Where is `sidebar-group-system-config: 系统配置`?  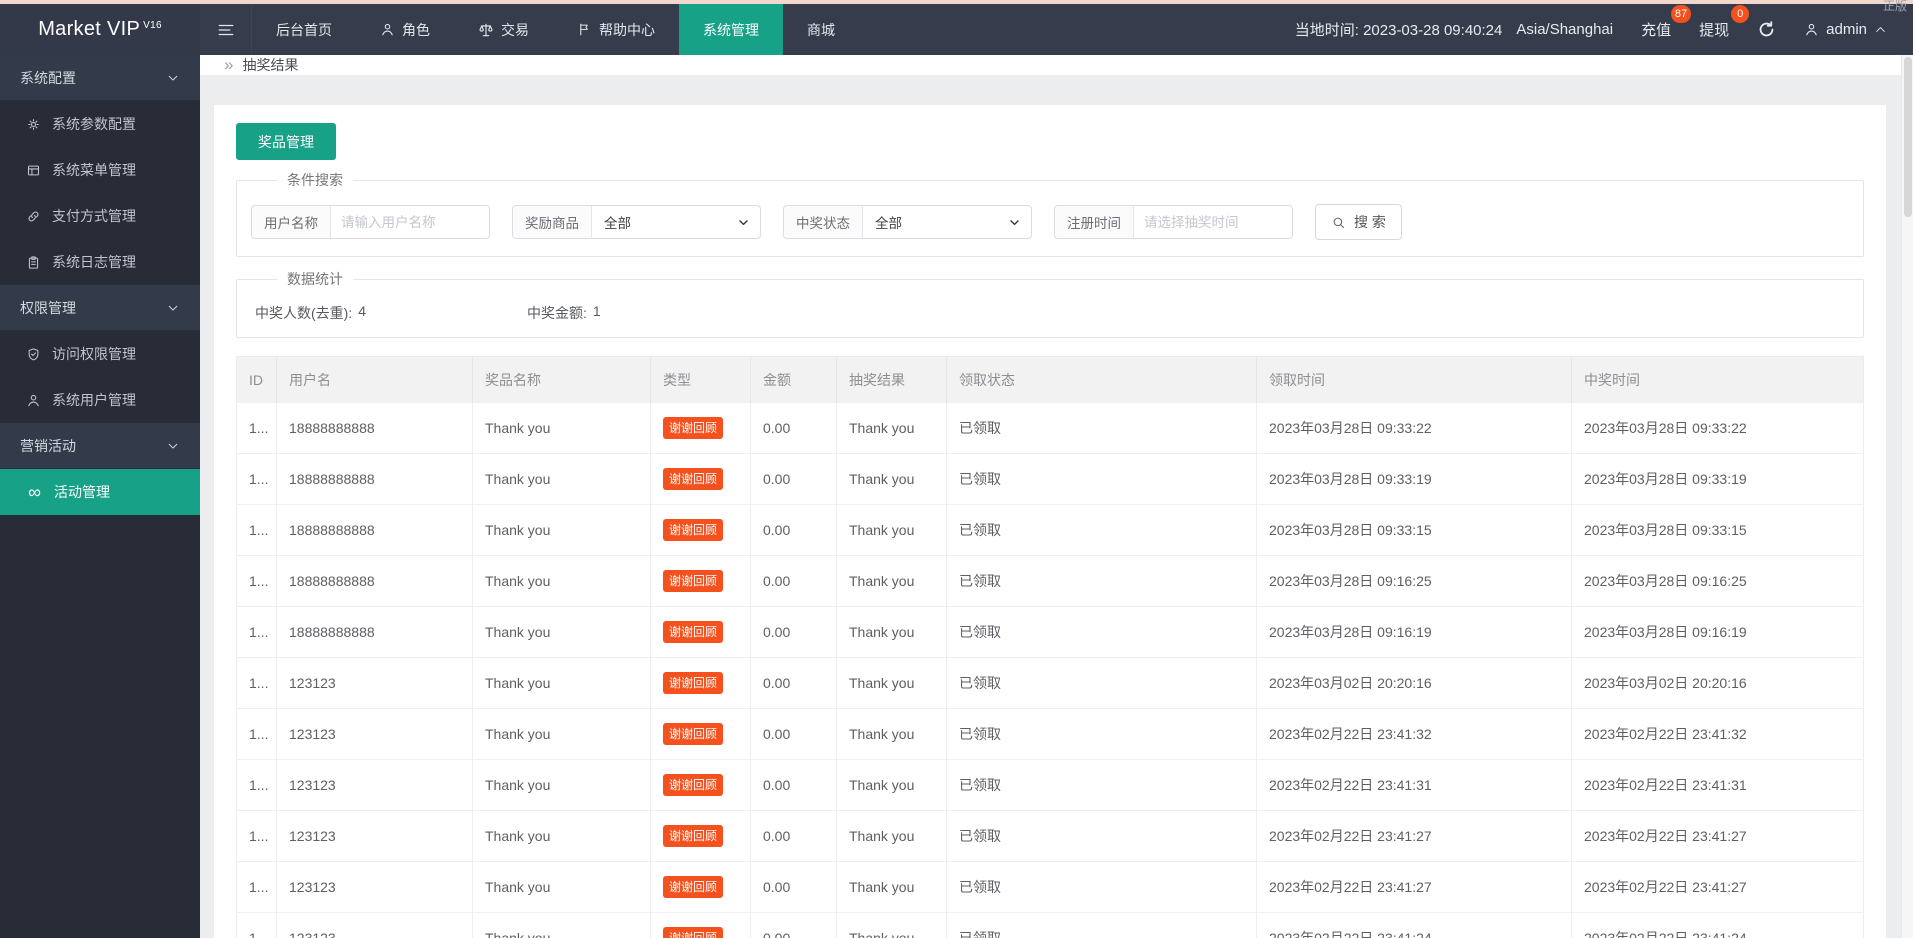 sidebar-group-system-config: 系统配置 is located at coordinates (100, 78).